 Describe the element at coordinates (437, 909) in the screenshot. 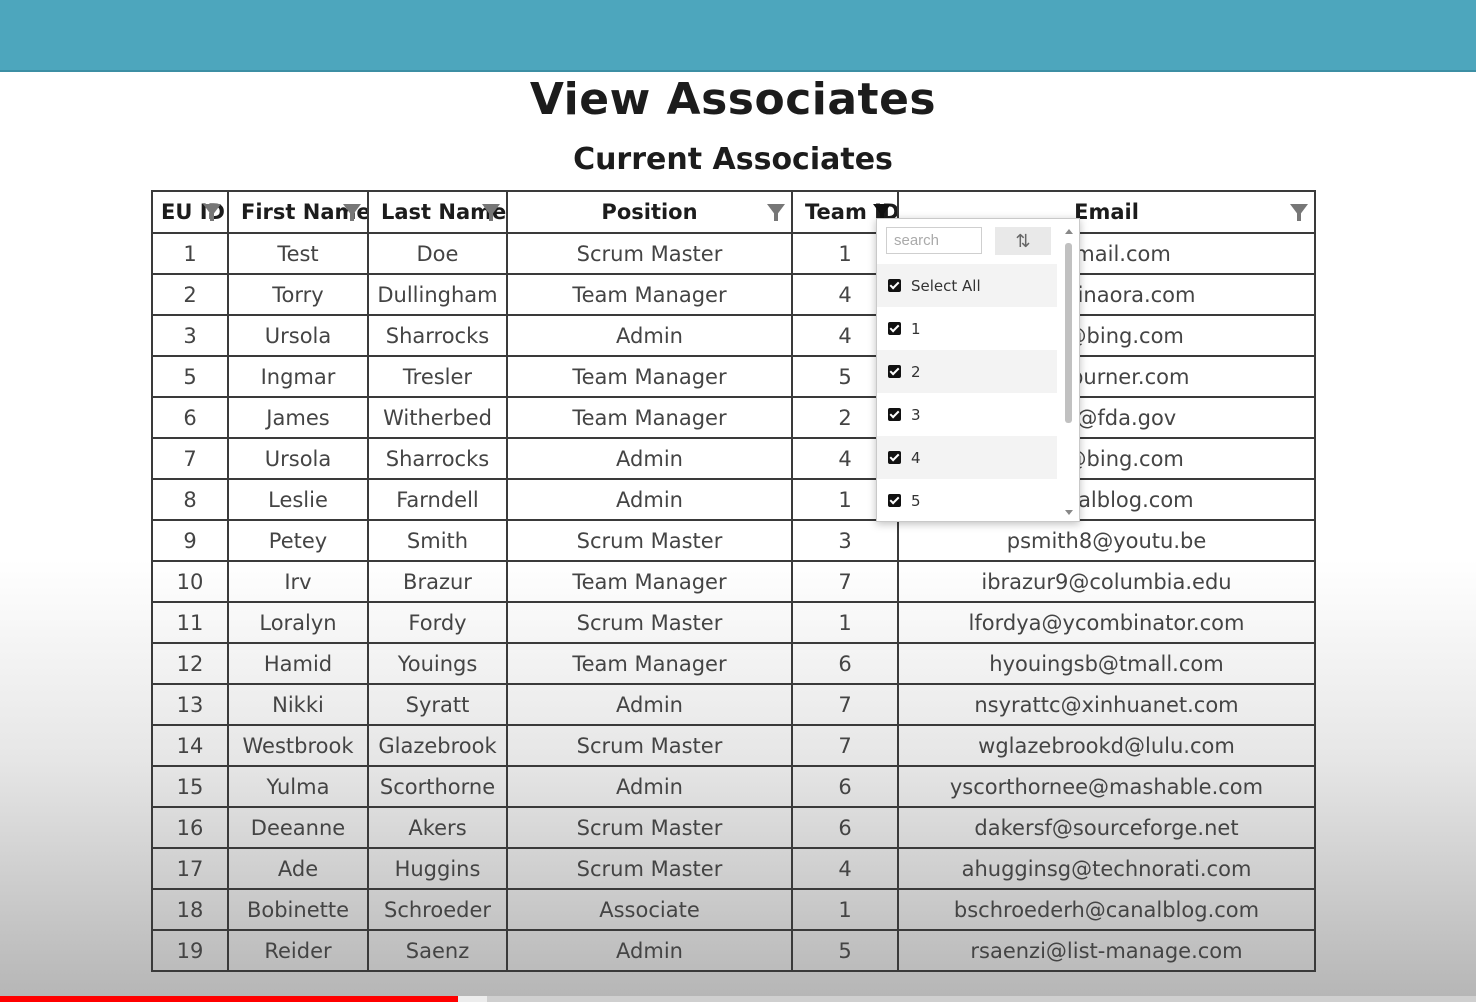

I see `cell-last-name: Schroeder` at that location.